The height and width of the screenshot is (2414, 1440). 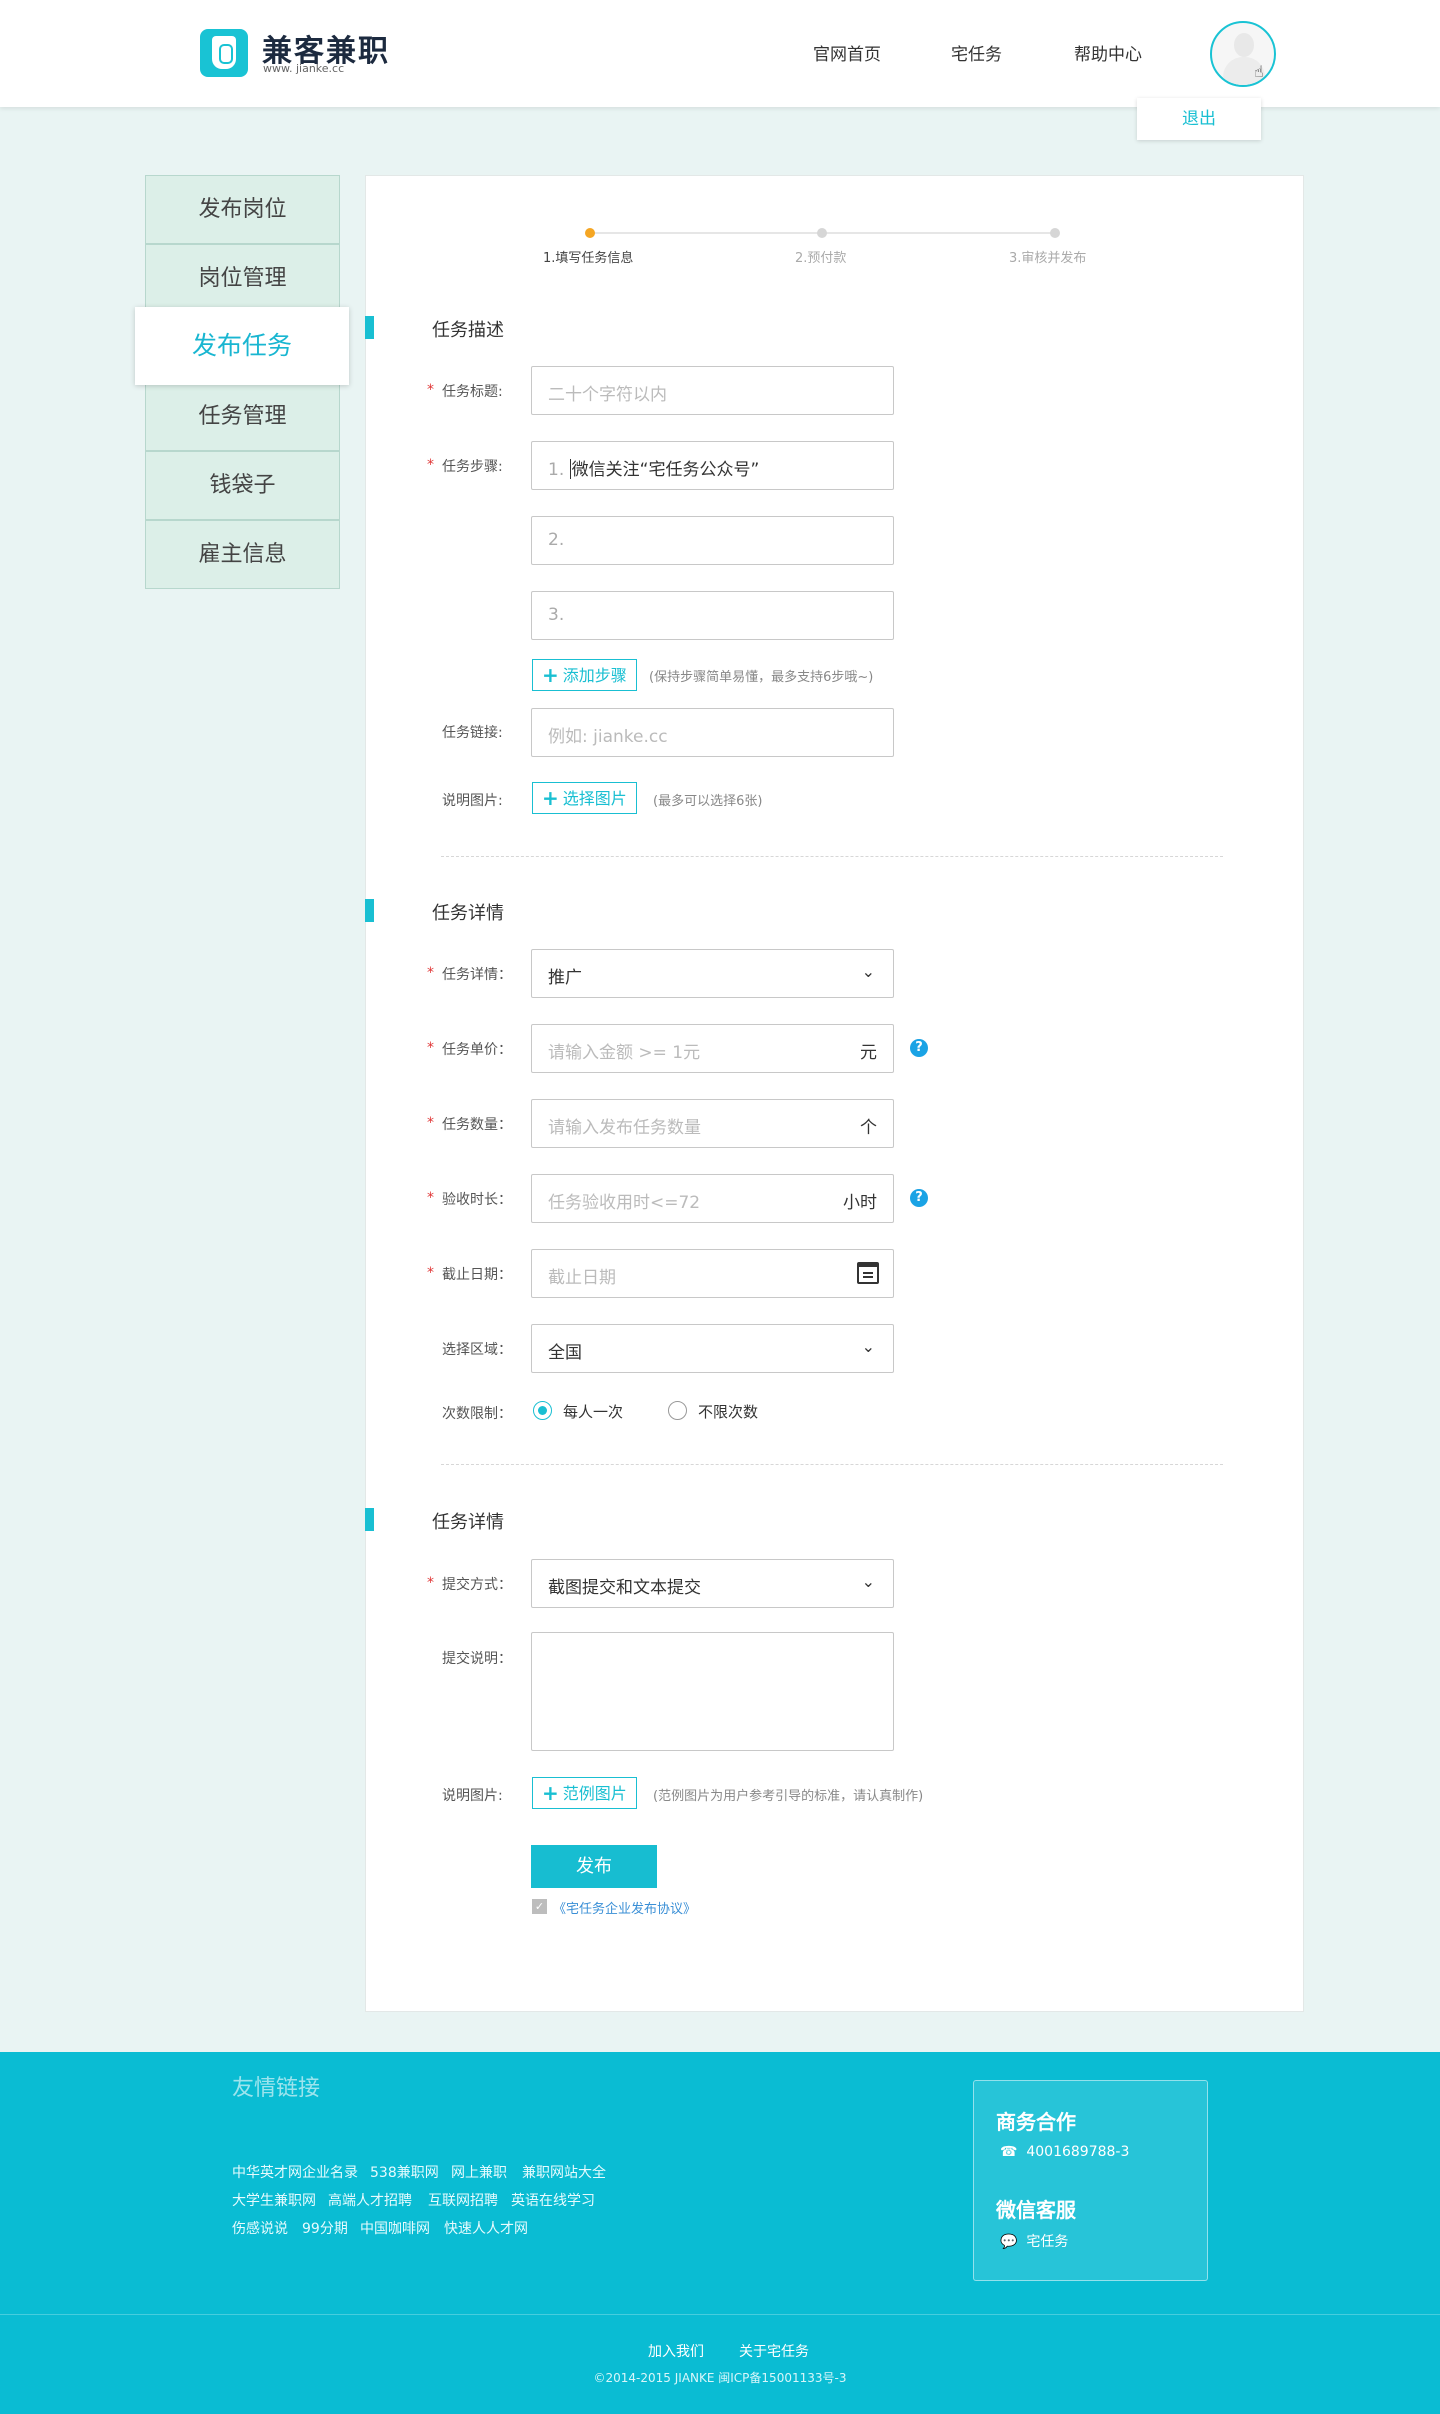 I want to click on logo-subtitle: www. jianke.cc, so click(x=304, y=68).